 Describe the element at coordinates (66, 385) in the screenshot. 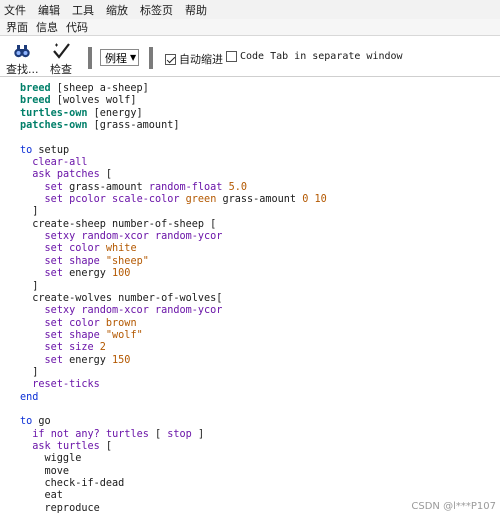

I see `code-token: reset-ticks` at that location.